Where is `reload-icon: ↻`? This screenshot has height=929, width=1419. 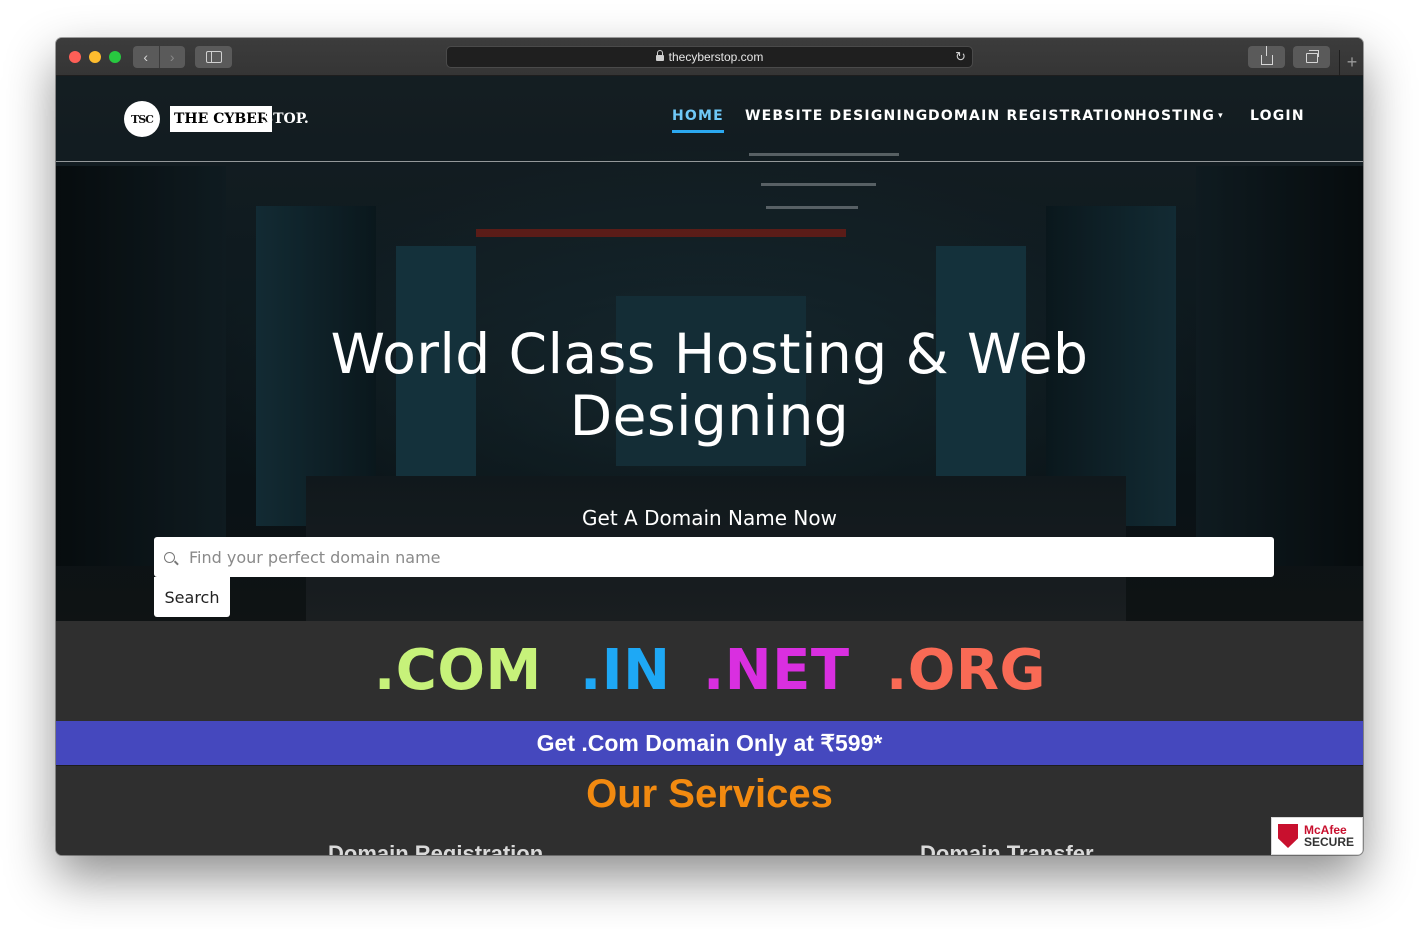 reload-icon: ↻ is located at coordinates (960, 57).